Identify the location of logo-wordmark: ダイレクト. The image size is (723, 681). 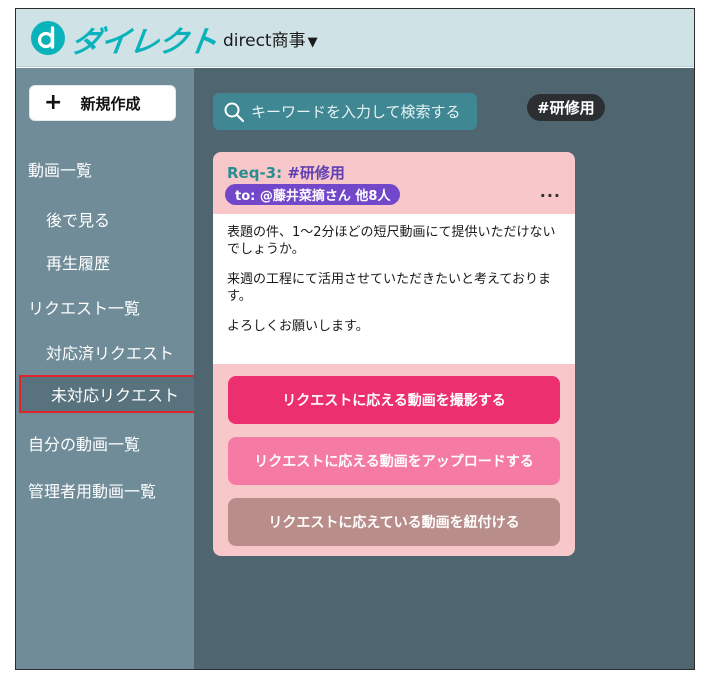
(144, 42).